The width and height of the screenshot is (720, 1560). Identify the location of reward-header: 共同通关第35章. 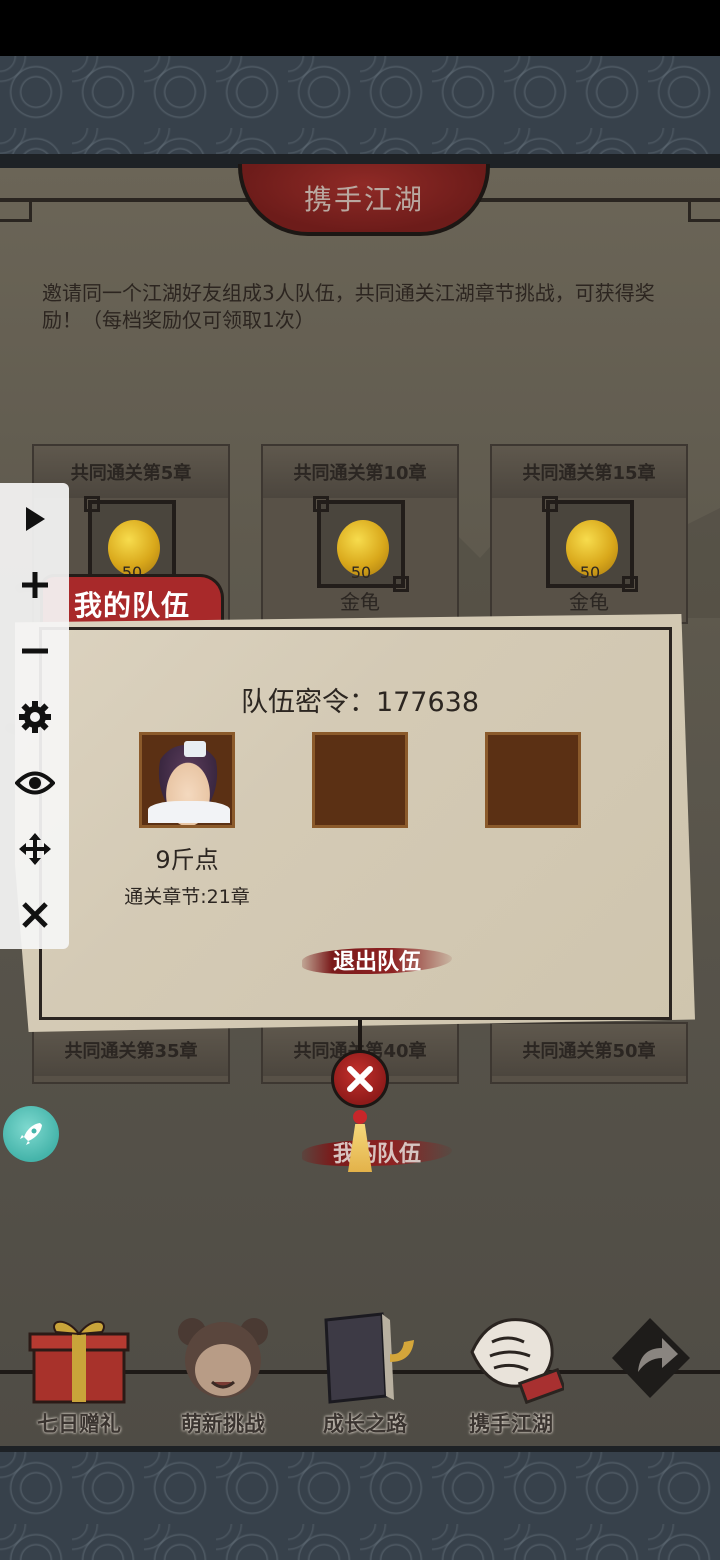
(131, 1050).